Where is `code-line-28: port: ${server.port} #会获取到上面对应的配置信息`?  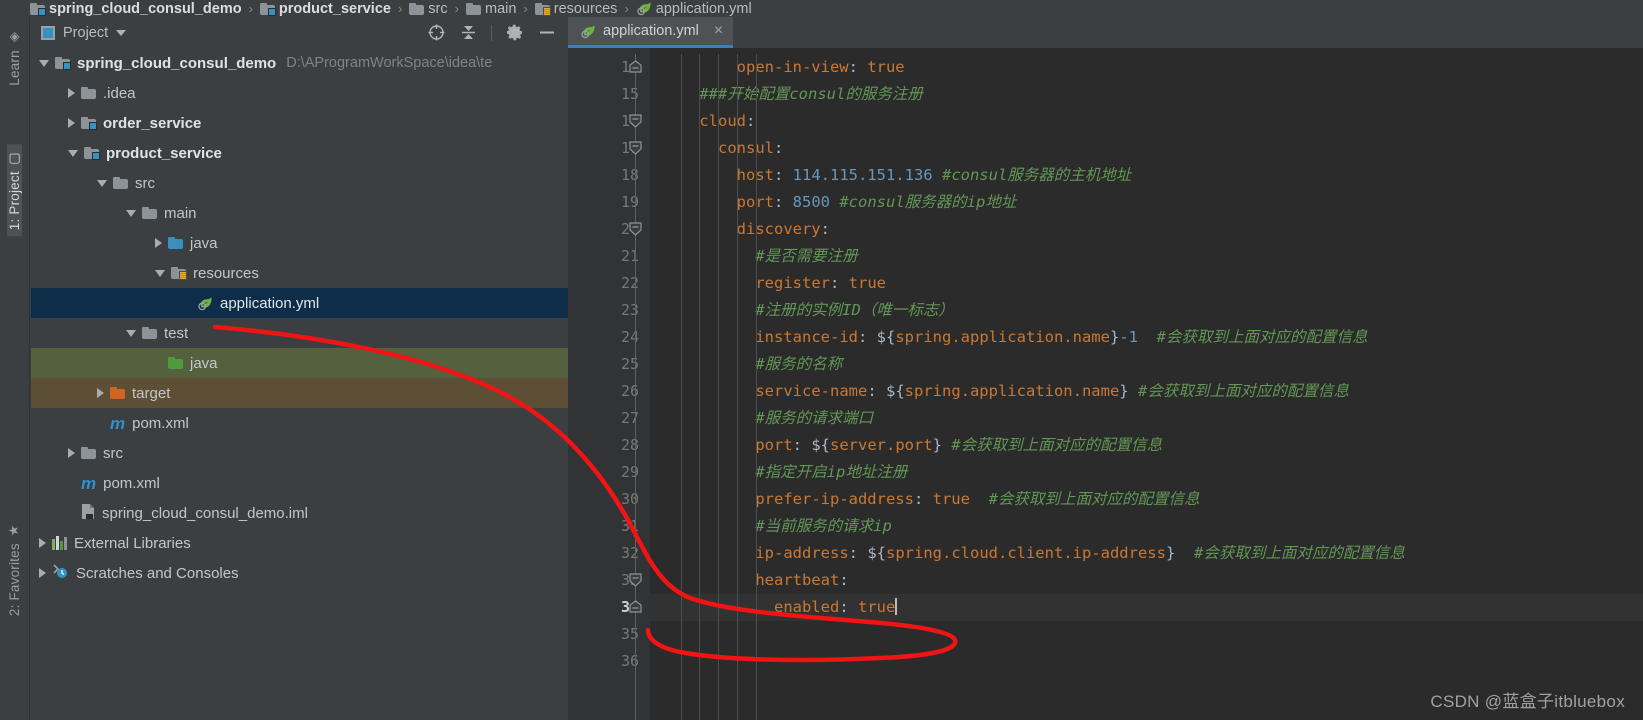
code-line-28: port: ${server.port} #会获取到上面对应的配置信息 is located at coordinates (1146, 445).